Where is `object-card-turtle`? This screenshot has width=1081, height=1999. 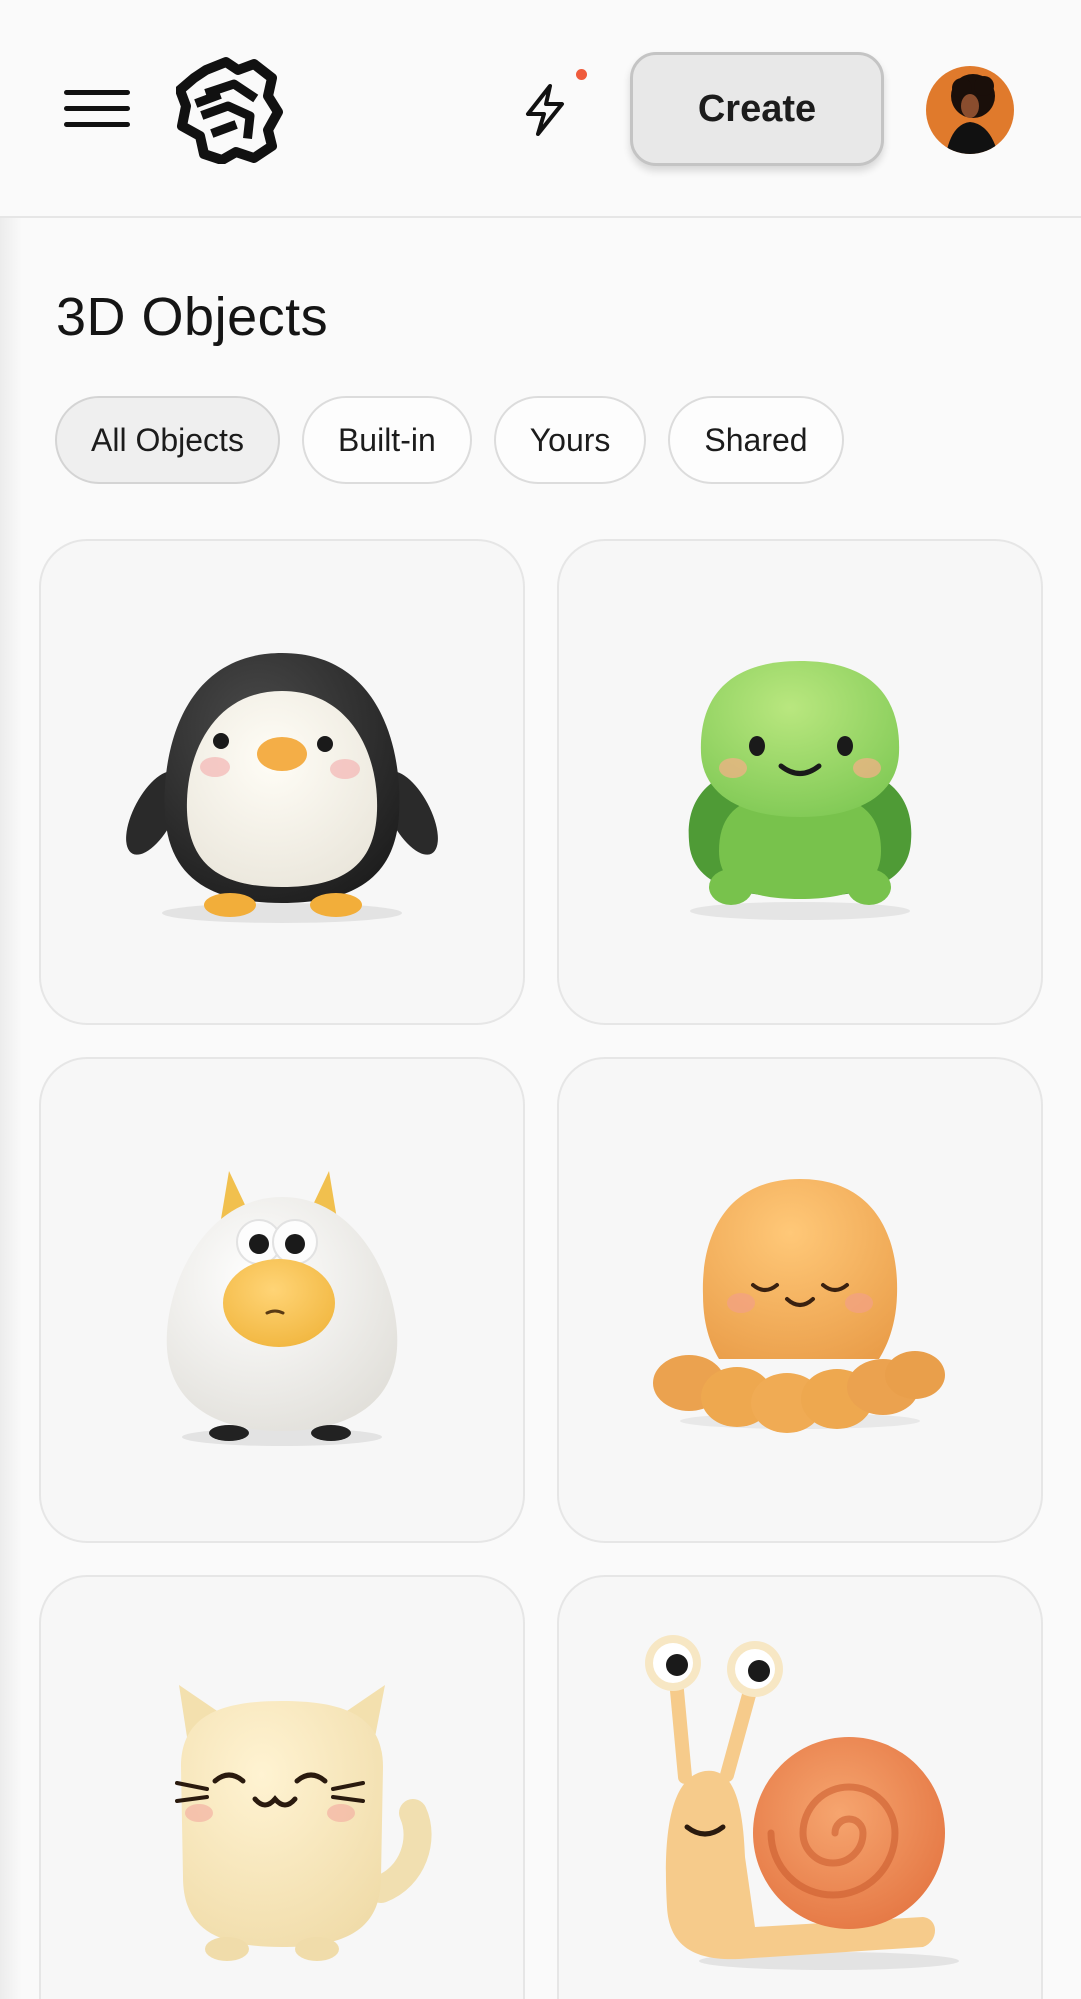 object-card-turtle is located at coordinates (800, 782).